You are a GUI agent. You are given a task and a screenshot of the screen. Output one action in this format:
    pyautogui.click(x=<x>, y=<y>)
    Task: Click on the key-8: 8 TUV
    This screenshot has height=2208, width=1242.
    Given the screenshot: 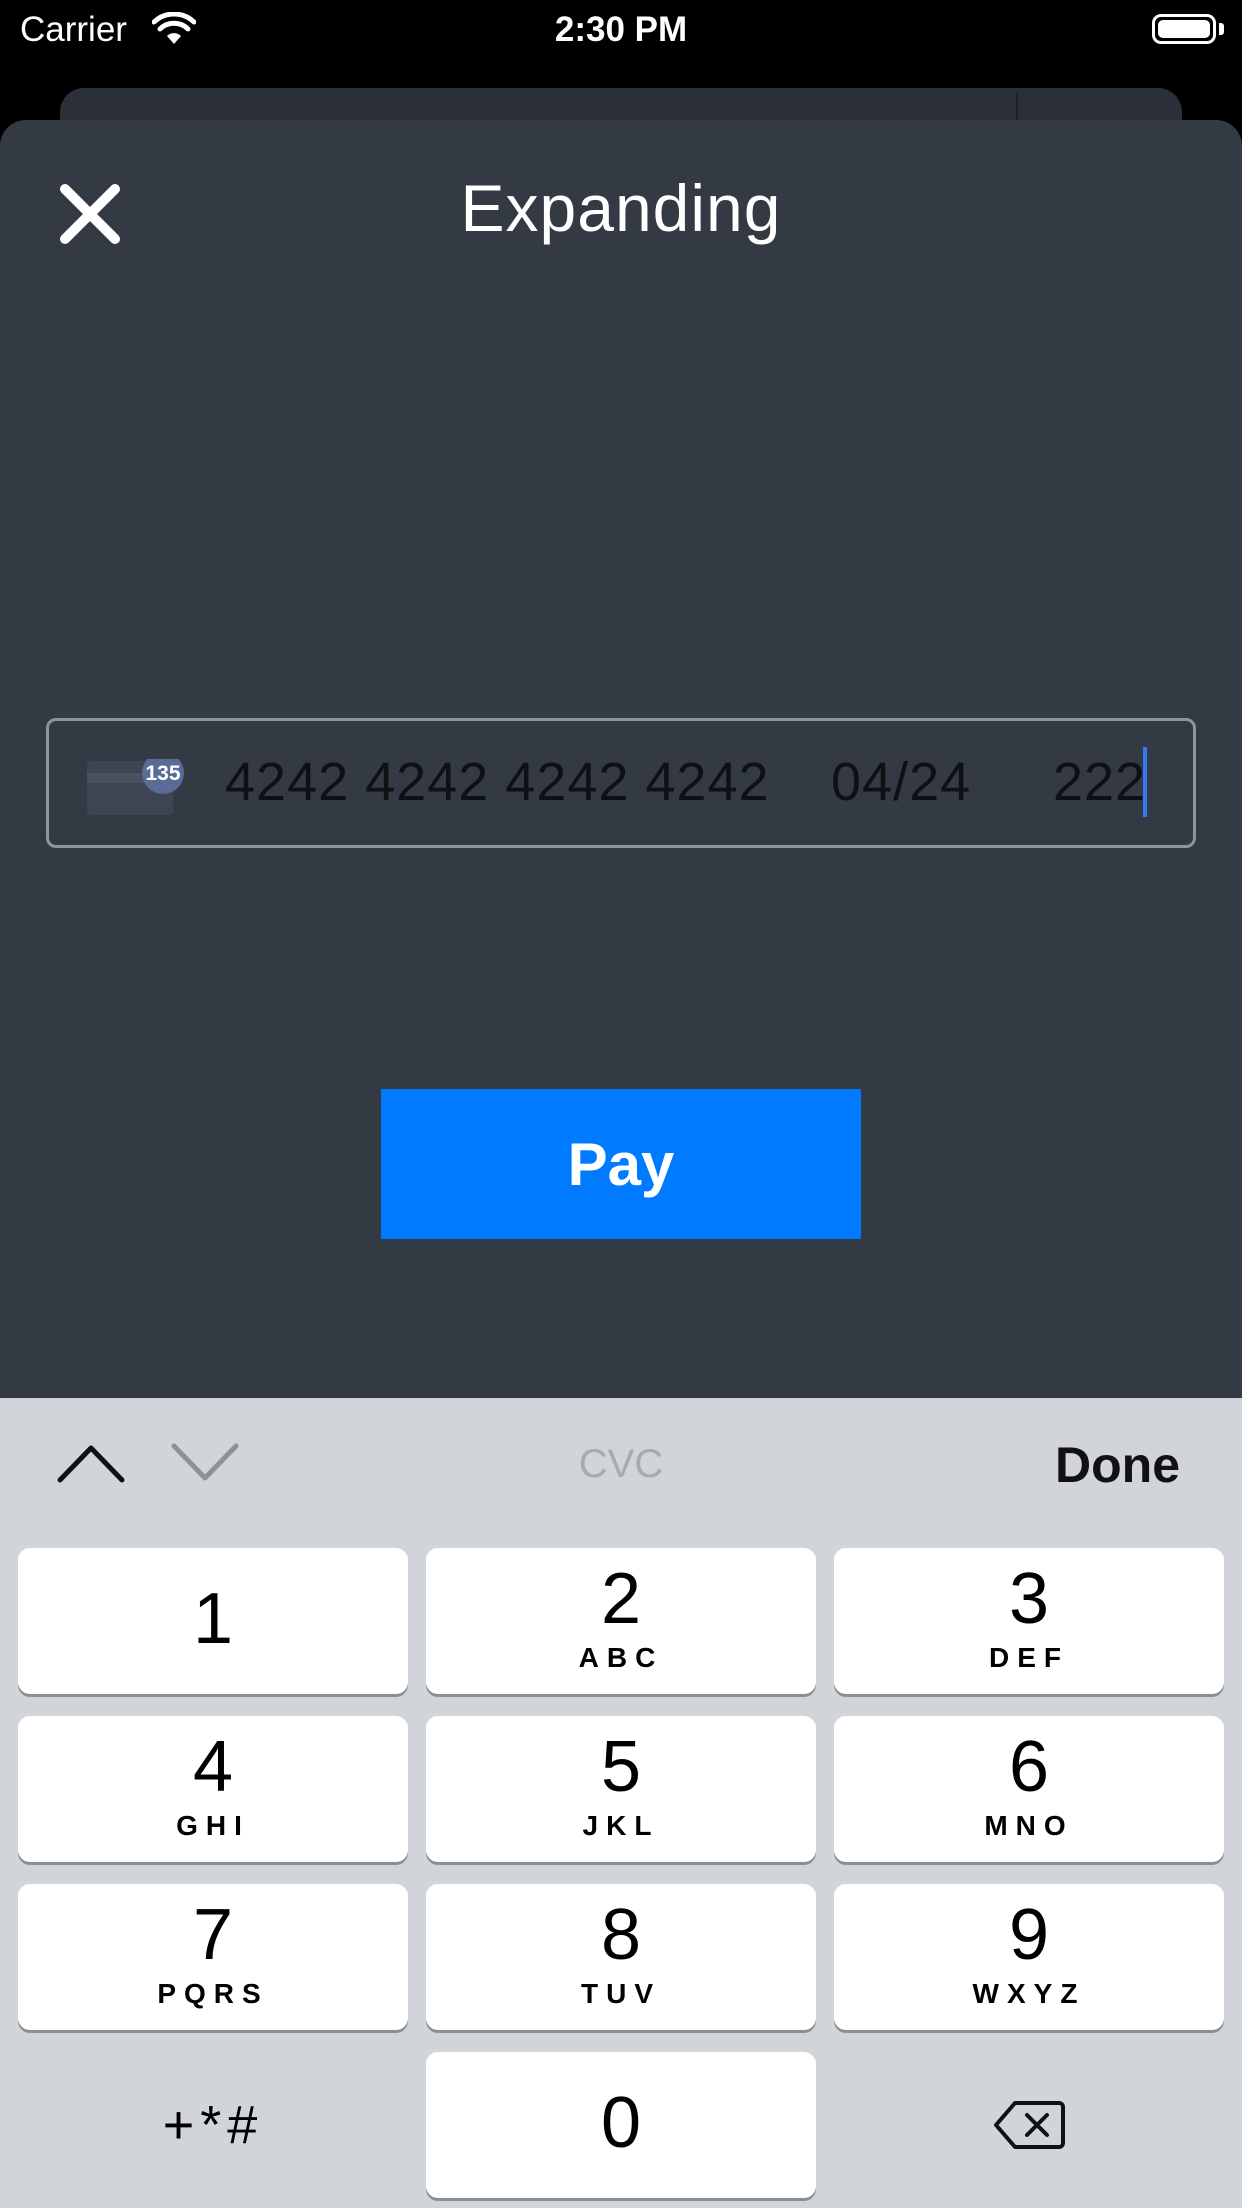 What is the action you would take?
    pyautogui.click(x=621, y=1957)
    